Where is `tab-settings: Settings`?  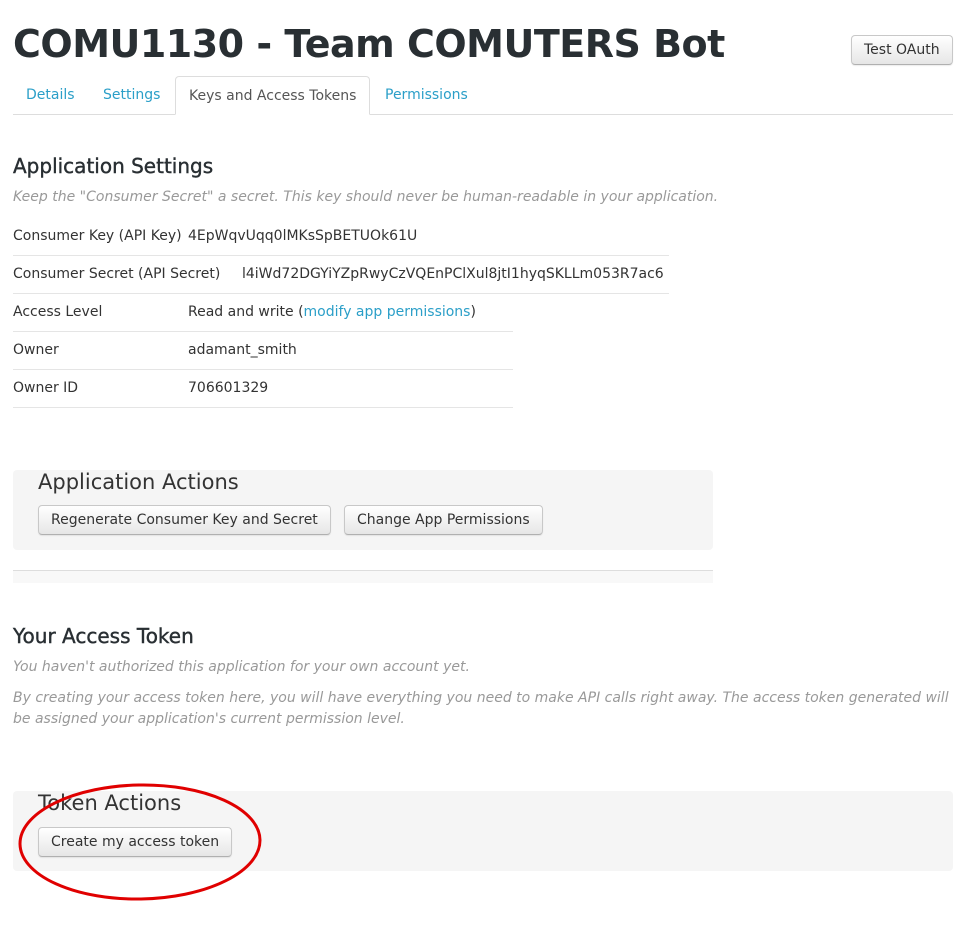
tab-settings: Settings is located at coordinates (131, 95).